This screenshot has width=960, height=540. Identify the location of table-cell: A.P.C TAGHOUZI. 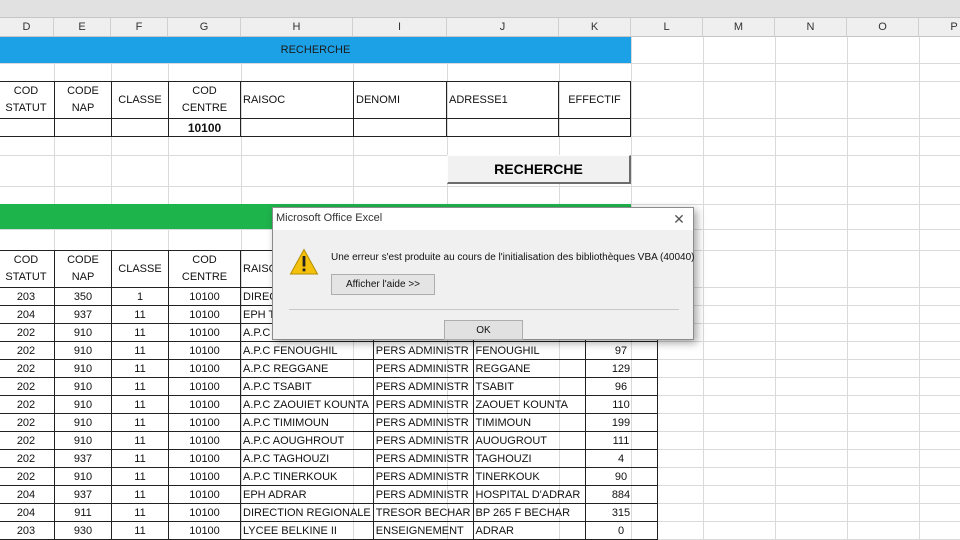
(307, 458).